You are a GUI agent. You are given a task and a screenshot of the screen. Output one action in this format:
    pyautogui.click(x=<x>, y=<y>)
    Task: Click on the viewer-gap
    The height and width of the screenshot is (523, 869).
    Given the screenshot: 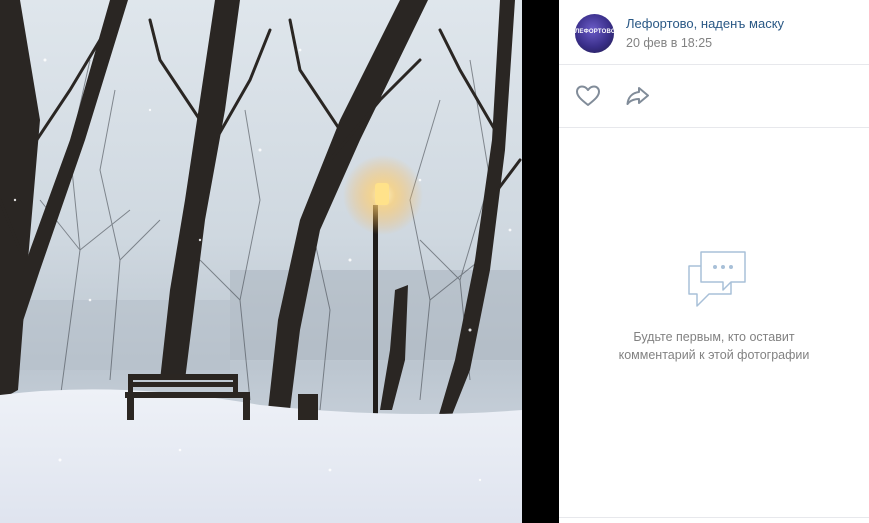 What is the action you would take?
    pyautogui.click(x=540, y=261)
    